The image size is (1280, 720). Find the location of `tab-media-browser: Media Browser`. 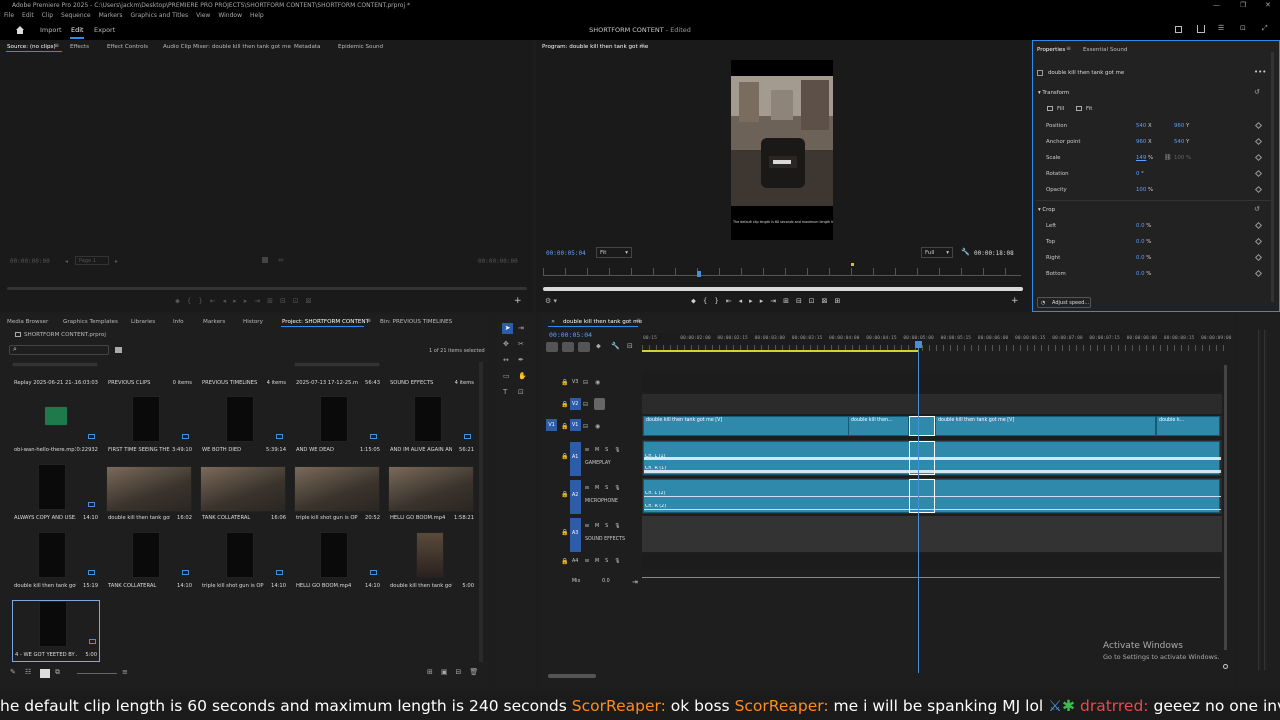

tab-media-browser: Media Browser is located at coordinates (27, 322).